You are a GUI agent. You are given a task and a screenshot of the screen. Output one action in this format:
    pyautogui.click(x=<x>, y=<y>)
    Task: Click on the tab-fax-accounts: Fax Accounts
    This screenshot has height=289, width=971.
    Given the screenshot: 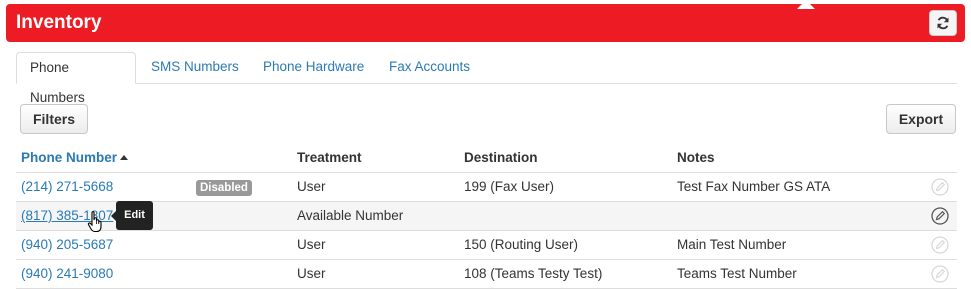 What is the action you would take?
    pyautogui.click(x=429, y=67)
    